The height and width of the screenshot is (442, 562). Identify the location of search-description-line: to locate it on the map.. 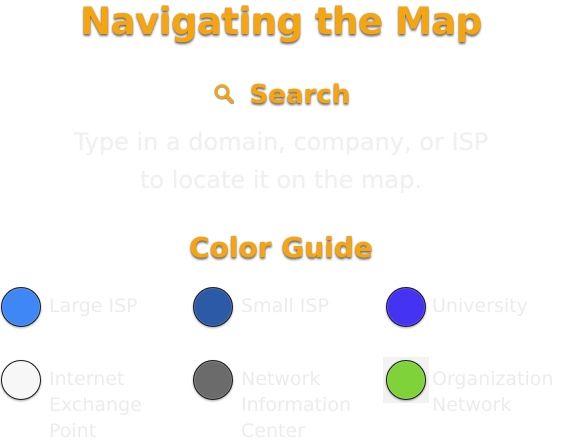
(281, 180).